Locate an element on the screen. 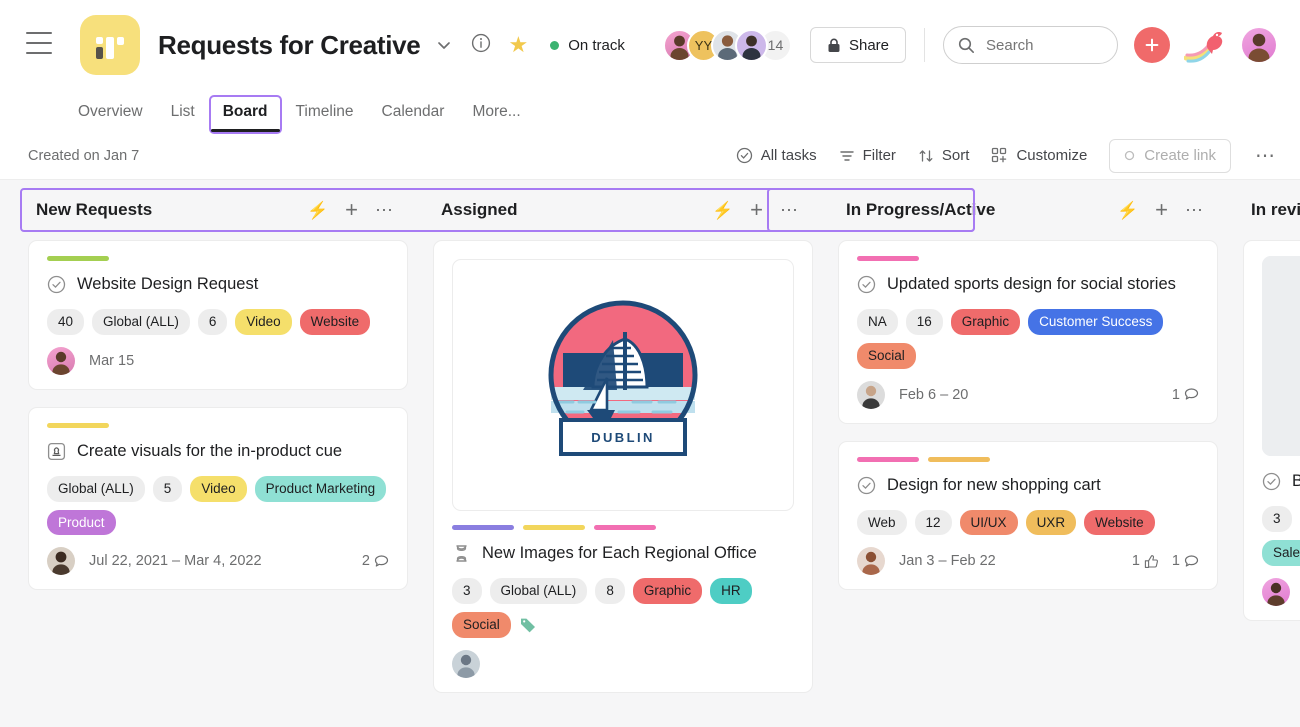  chip: 5 is located at coordinates (167, 489).